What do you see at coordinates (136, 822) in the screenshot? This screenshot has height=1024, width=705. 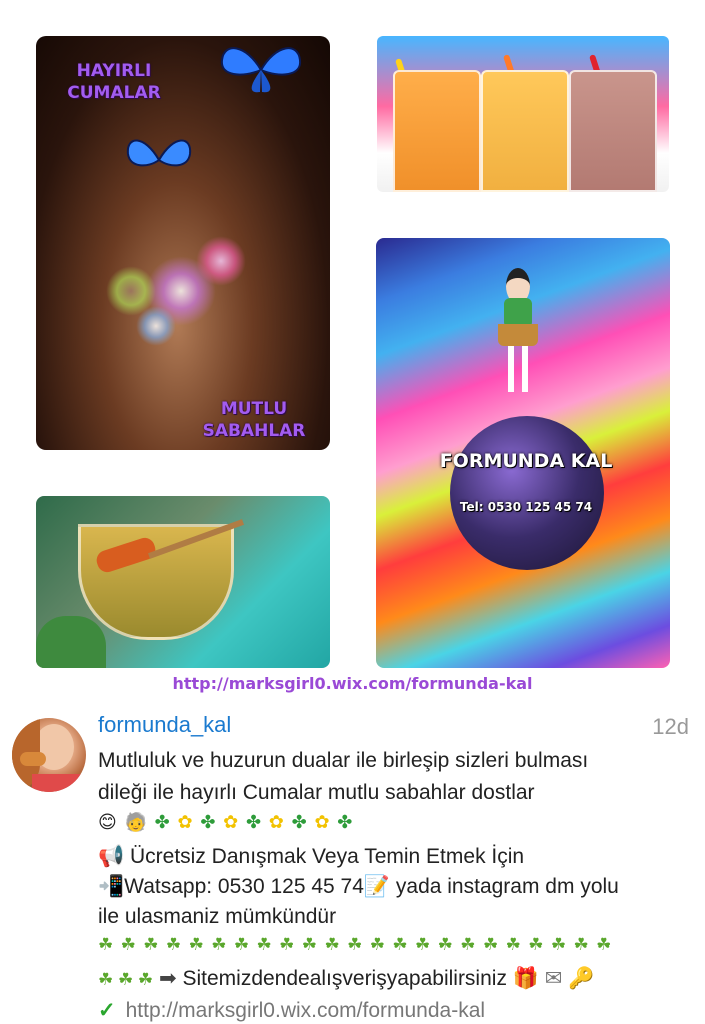 I see `person-icon: 🧓` at bounding box center [136, 822].